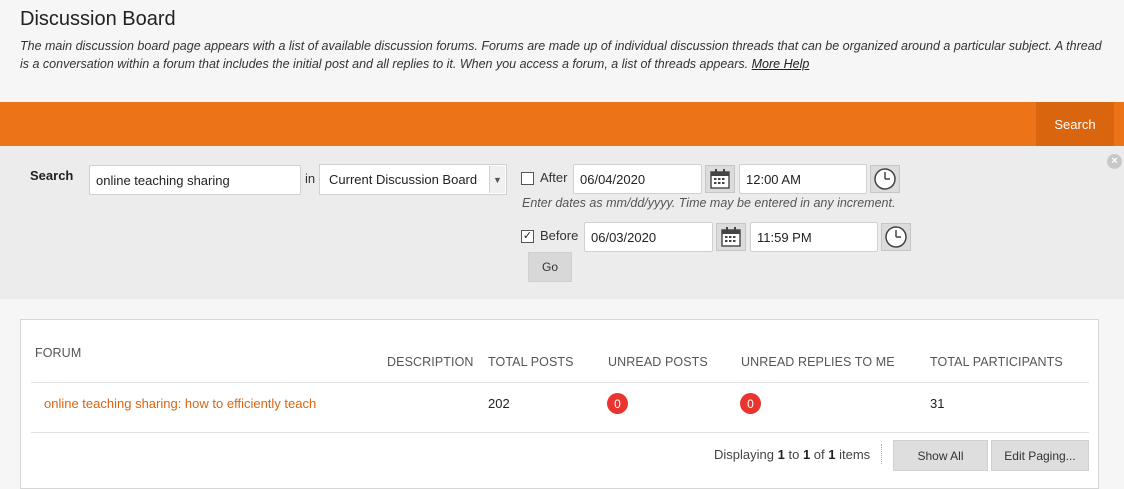 The image size is (1124, 489). Describe the element at coordinates (806, 454) in the screenshot. I see `paging-to: 1` at that location.